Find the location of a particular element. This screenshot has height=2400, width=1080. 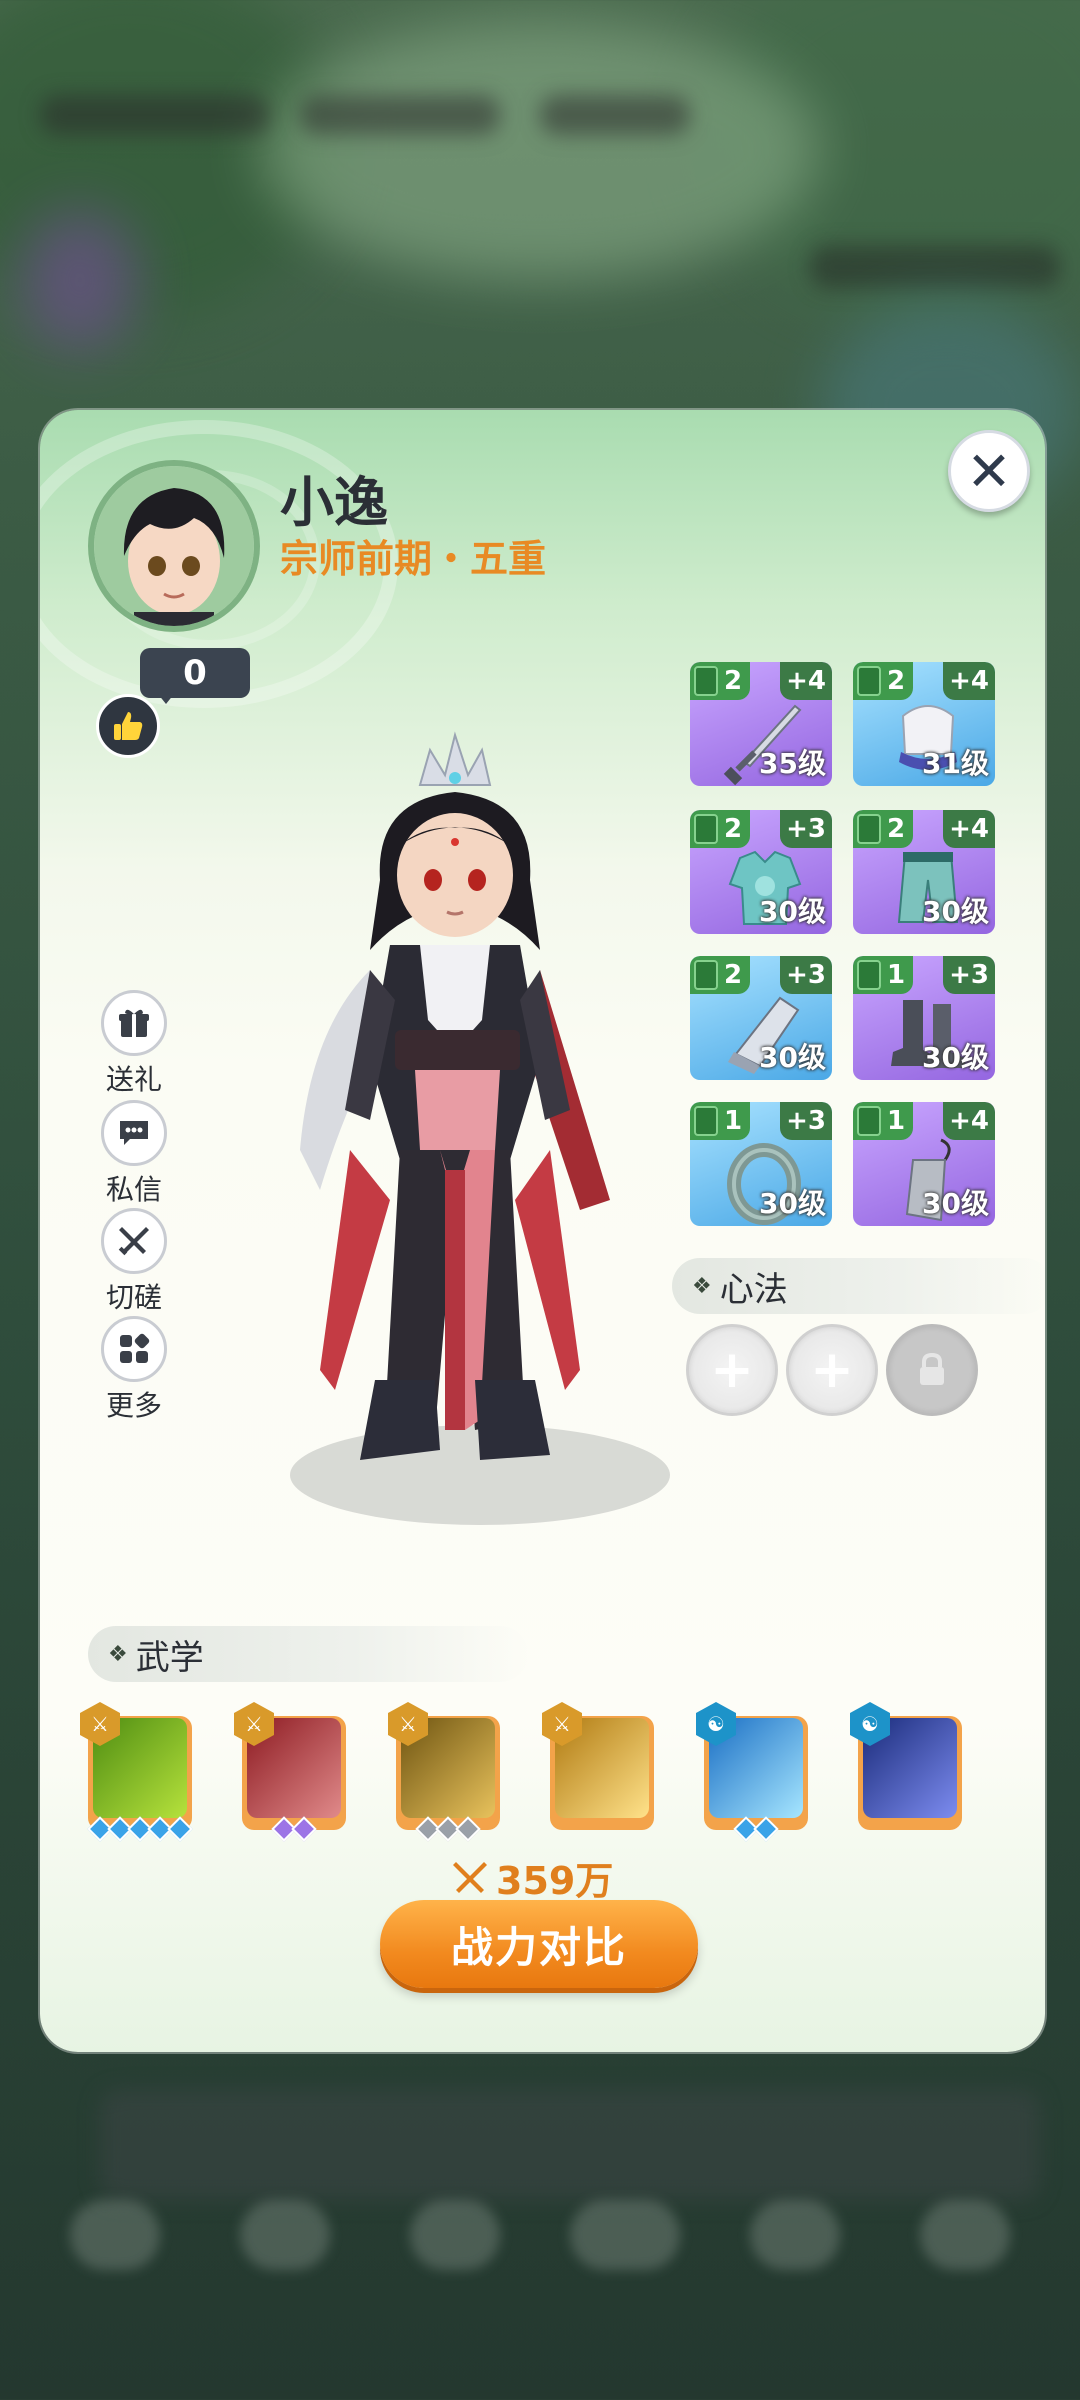

like-count-bubble: 0 is located at coordinates (195, 676).